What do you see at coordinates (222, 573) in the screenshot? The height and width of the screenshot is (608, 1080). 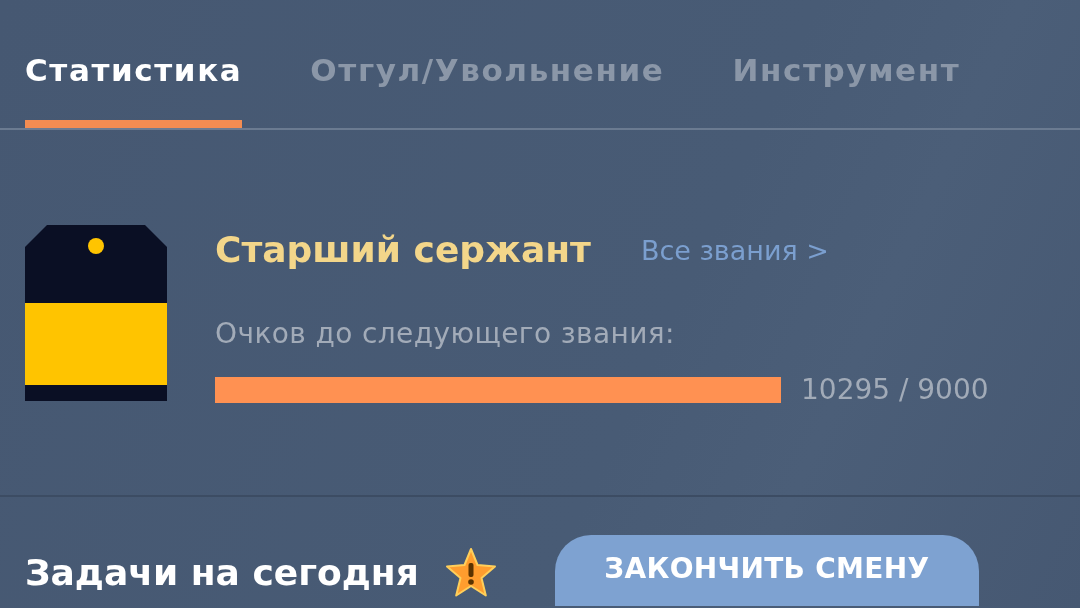 I see `tasks-title: Задачи на сегодня` at bounding box center [222, 573].